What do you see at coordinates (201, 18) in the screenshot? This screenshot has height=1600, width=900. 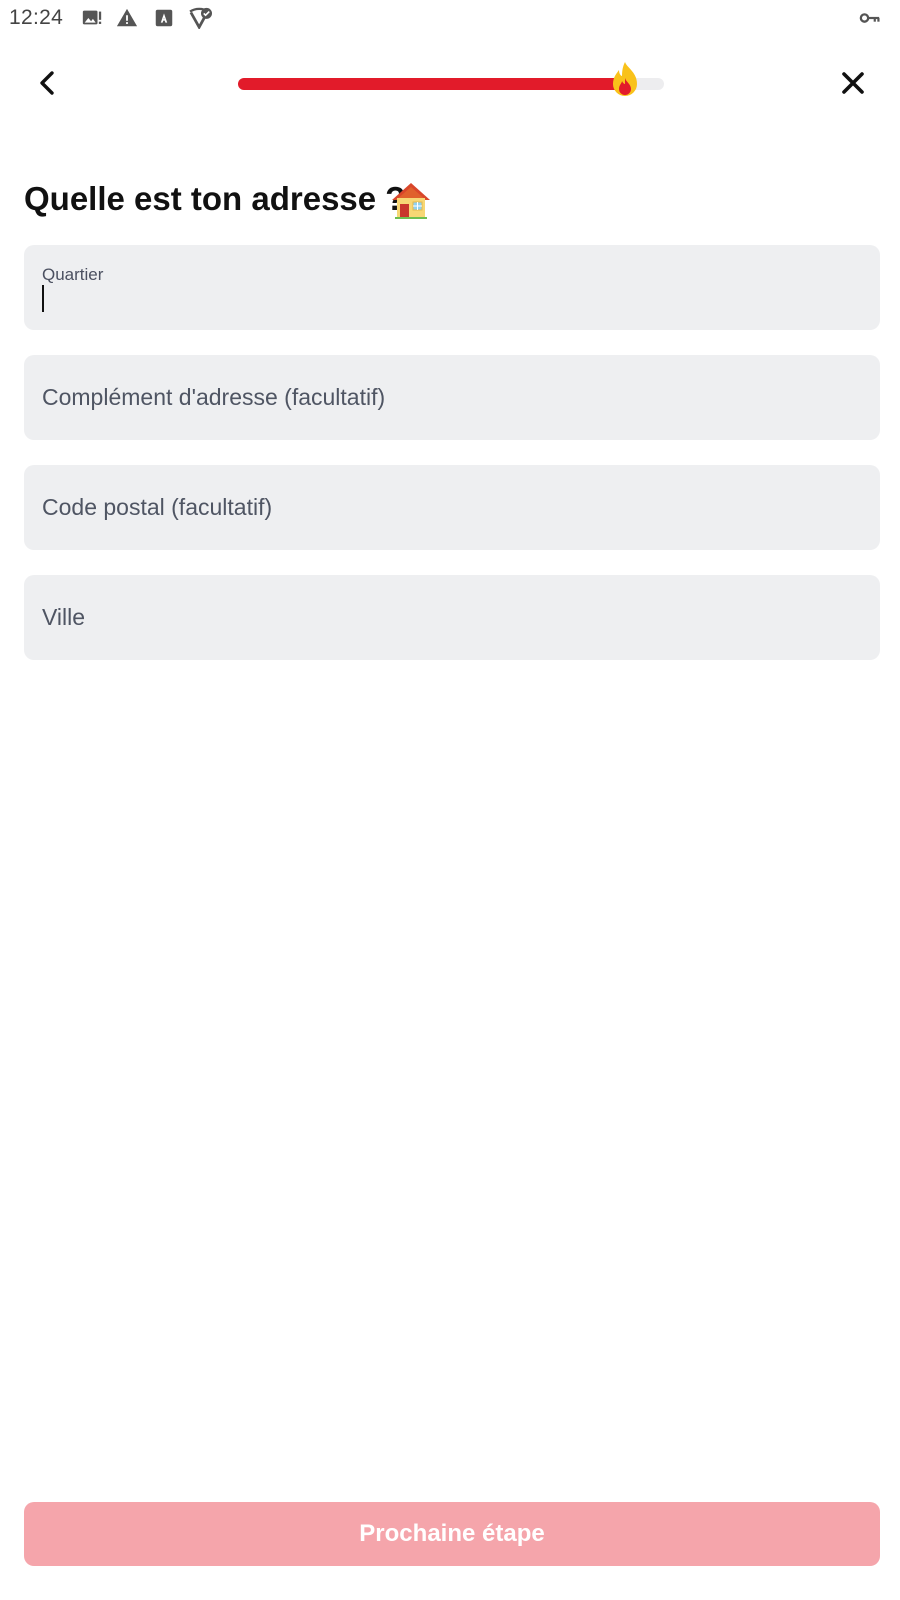 I see `vpn-check-icon` at bounding box center [201, 18].